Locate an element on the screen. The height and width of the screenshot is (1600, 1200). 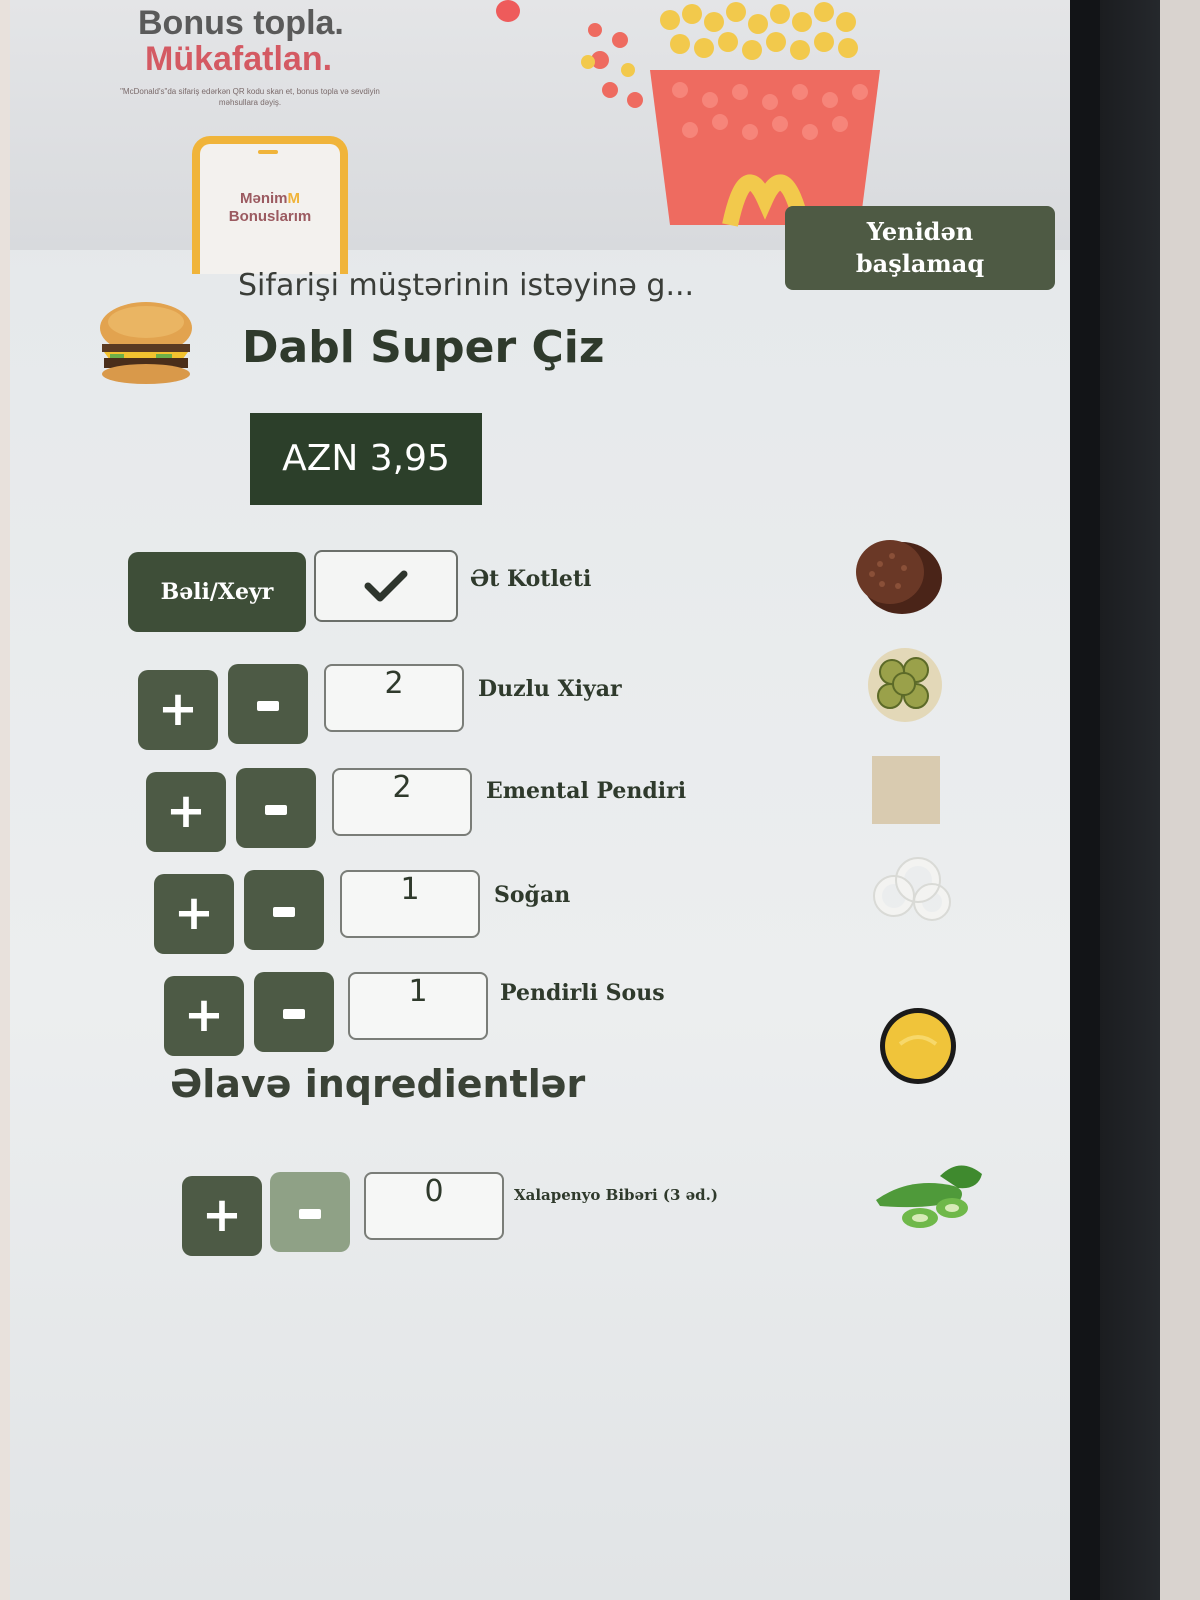
restart-label-line2: başlamaq is located at coordinates (920, 263).